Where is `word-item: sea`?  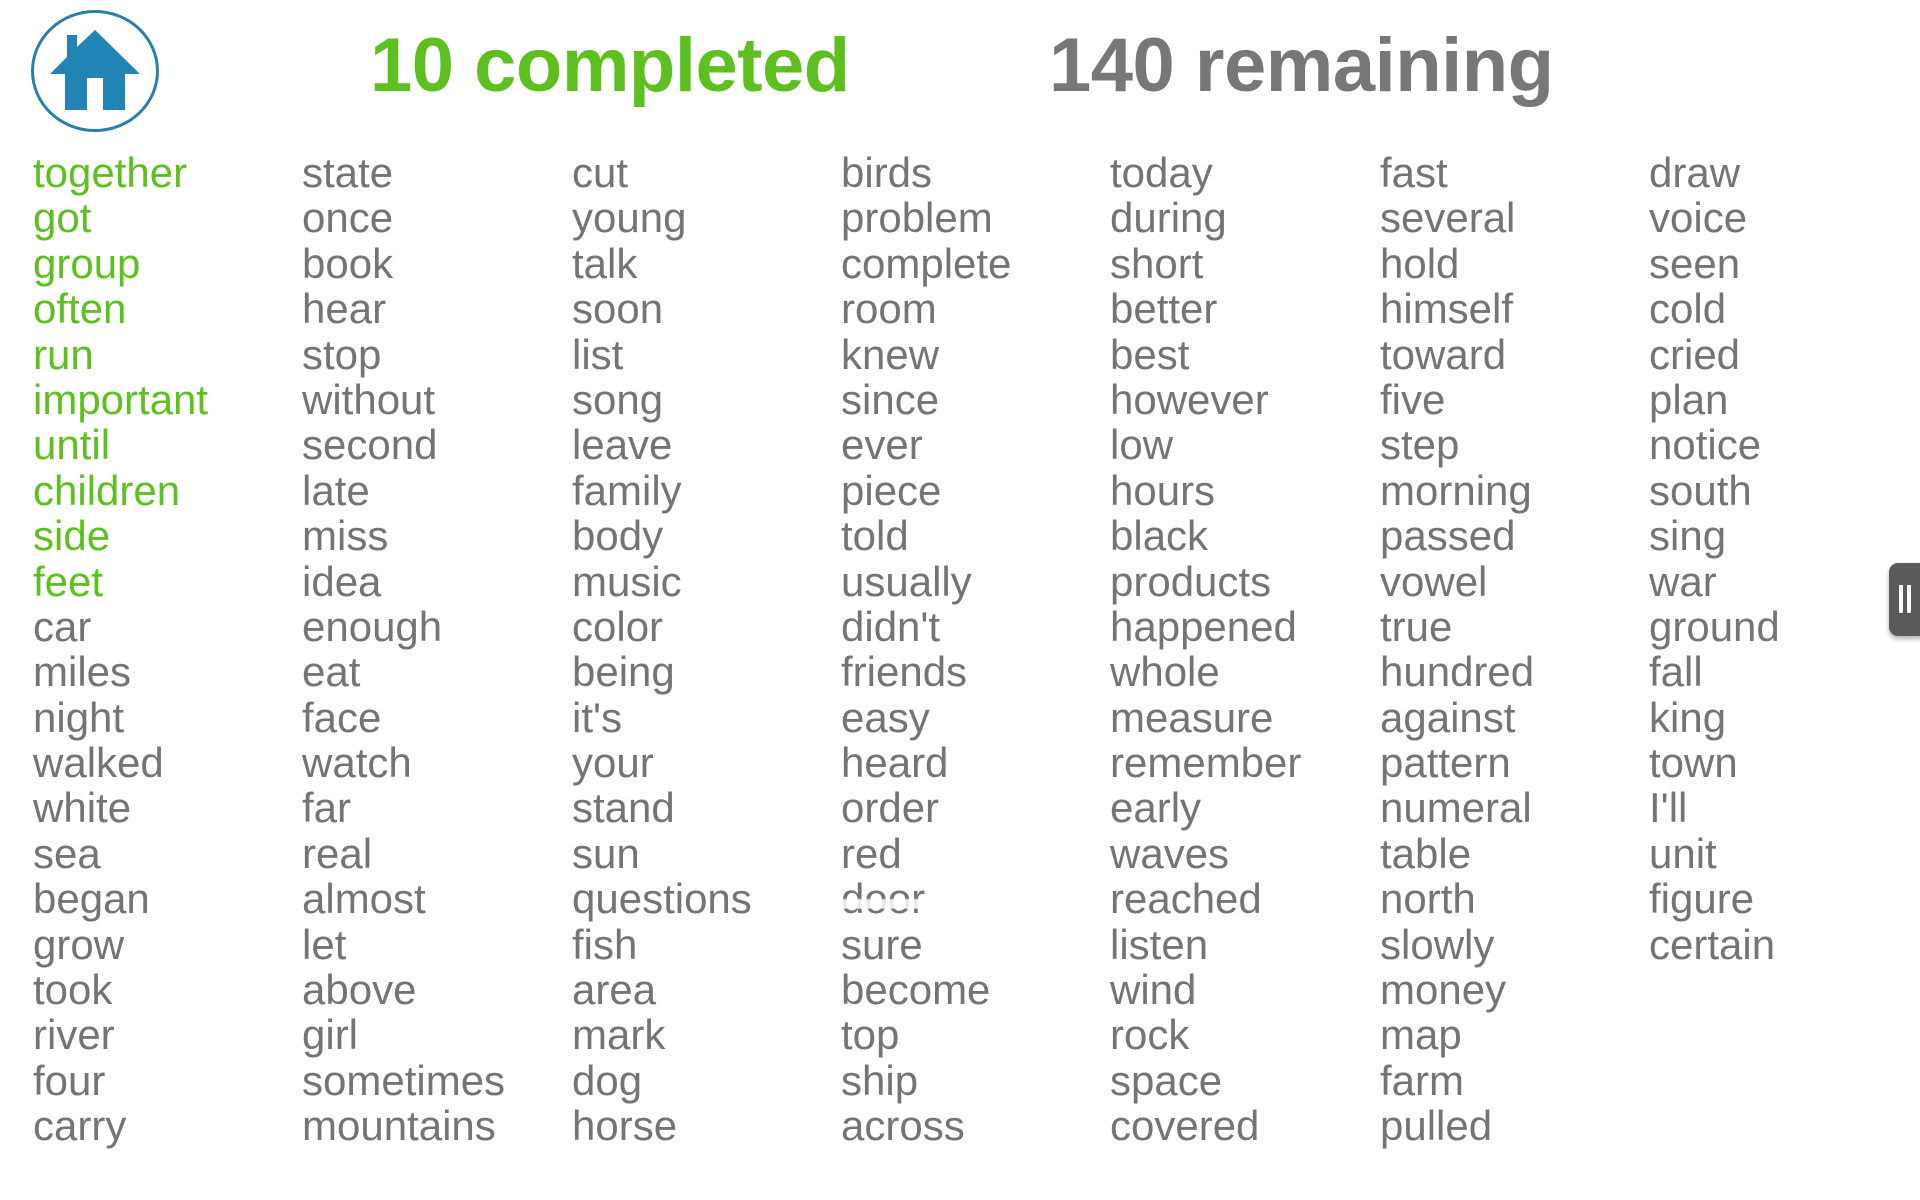
word-item: sea is located at coordinates (120, 853).